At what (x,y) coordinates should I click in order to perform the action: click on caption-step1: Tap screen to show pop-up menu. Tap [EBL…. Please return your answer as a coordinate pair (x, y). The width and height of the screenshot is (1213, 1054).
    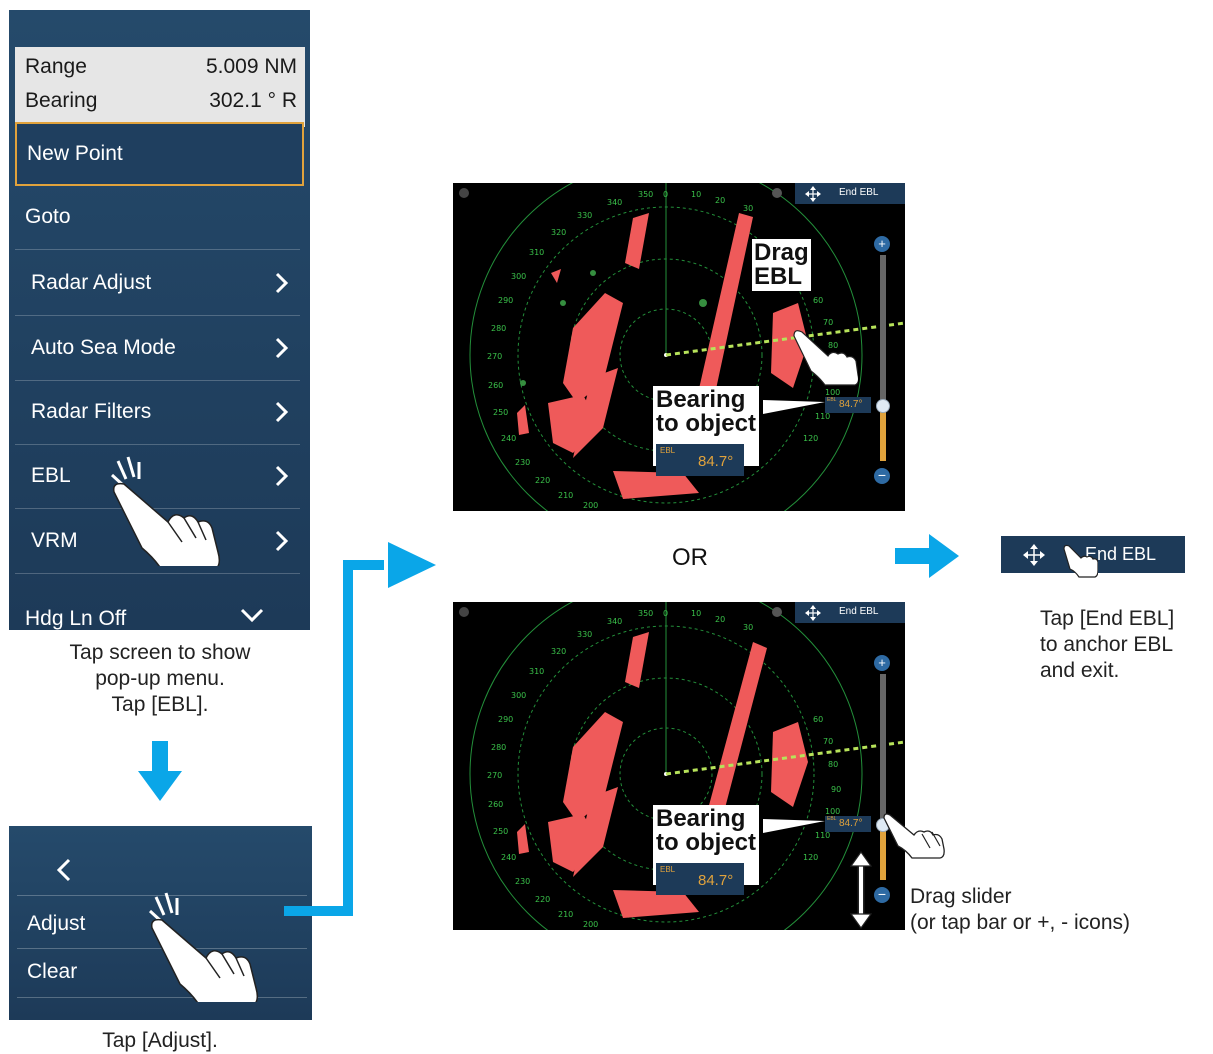
    Looking at the image, I should click on (160, 678).